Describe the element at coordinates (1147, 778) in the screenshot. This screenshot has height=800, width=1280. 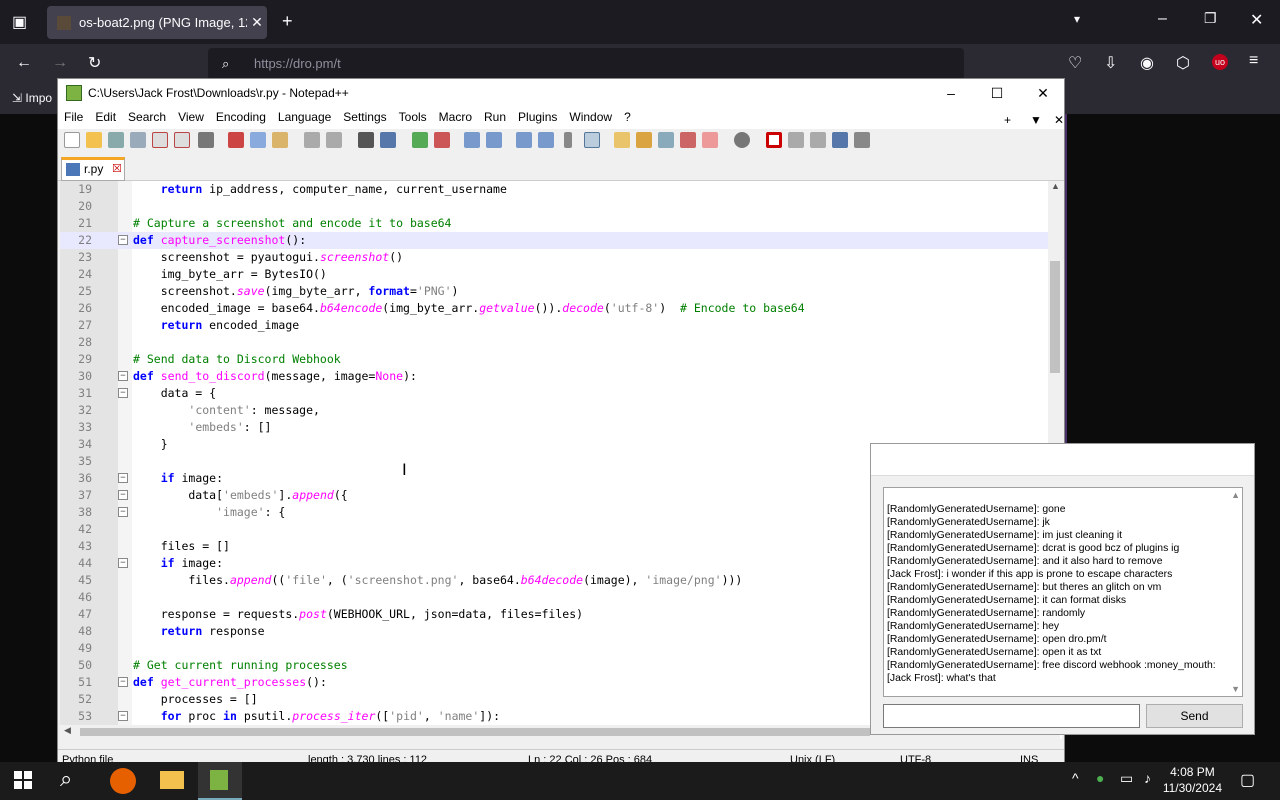
I see `volume-icon: ♪` at that location.